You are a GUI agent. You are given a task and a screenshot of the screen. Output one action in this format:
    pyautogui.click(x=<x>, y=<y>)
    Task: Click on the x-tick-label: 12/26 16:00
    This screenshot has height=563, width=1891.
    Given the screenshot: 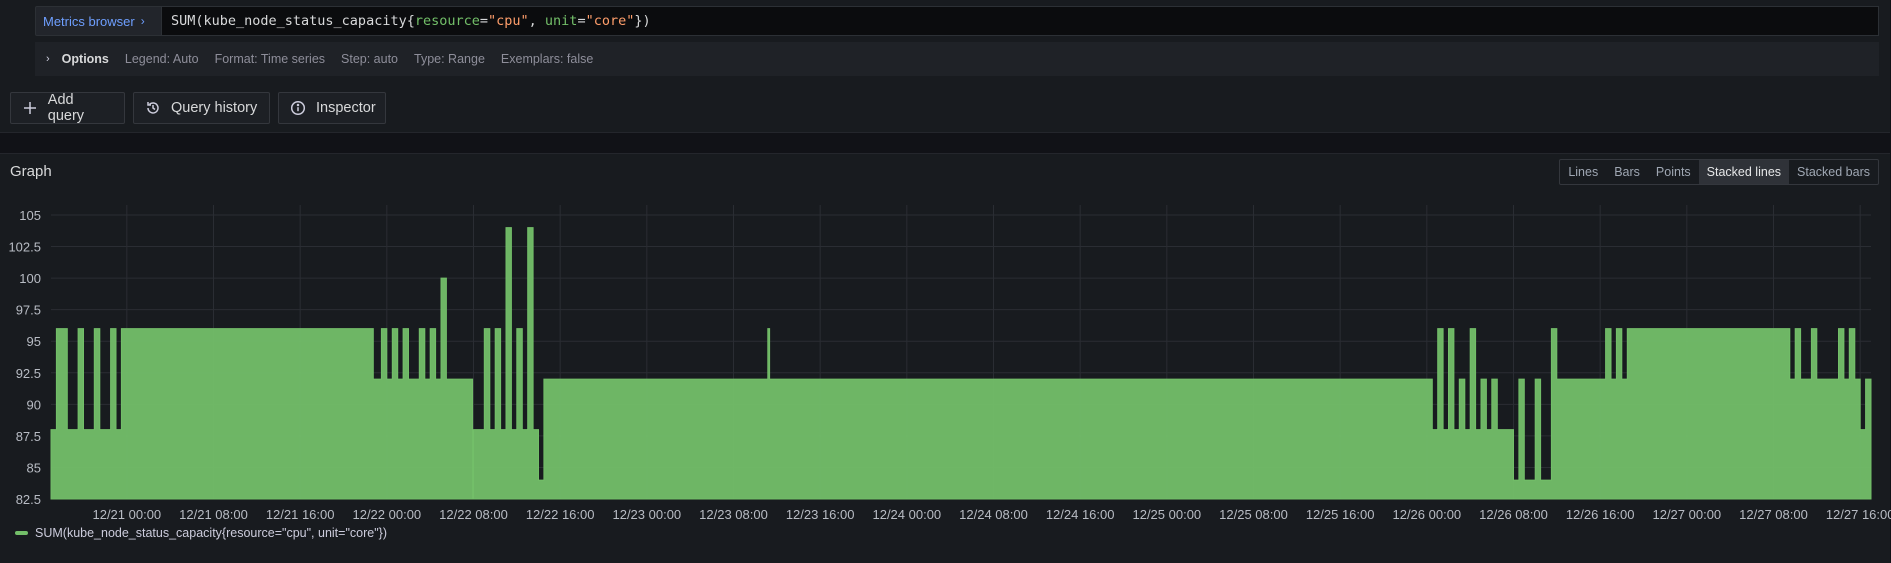 What is the action you would take?
    pyautogui.click(x=1600, y=514)
    